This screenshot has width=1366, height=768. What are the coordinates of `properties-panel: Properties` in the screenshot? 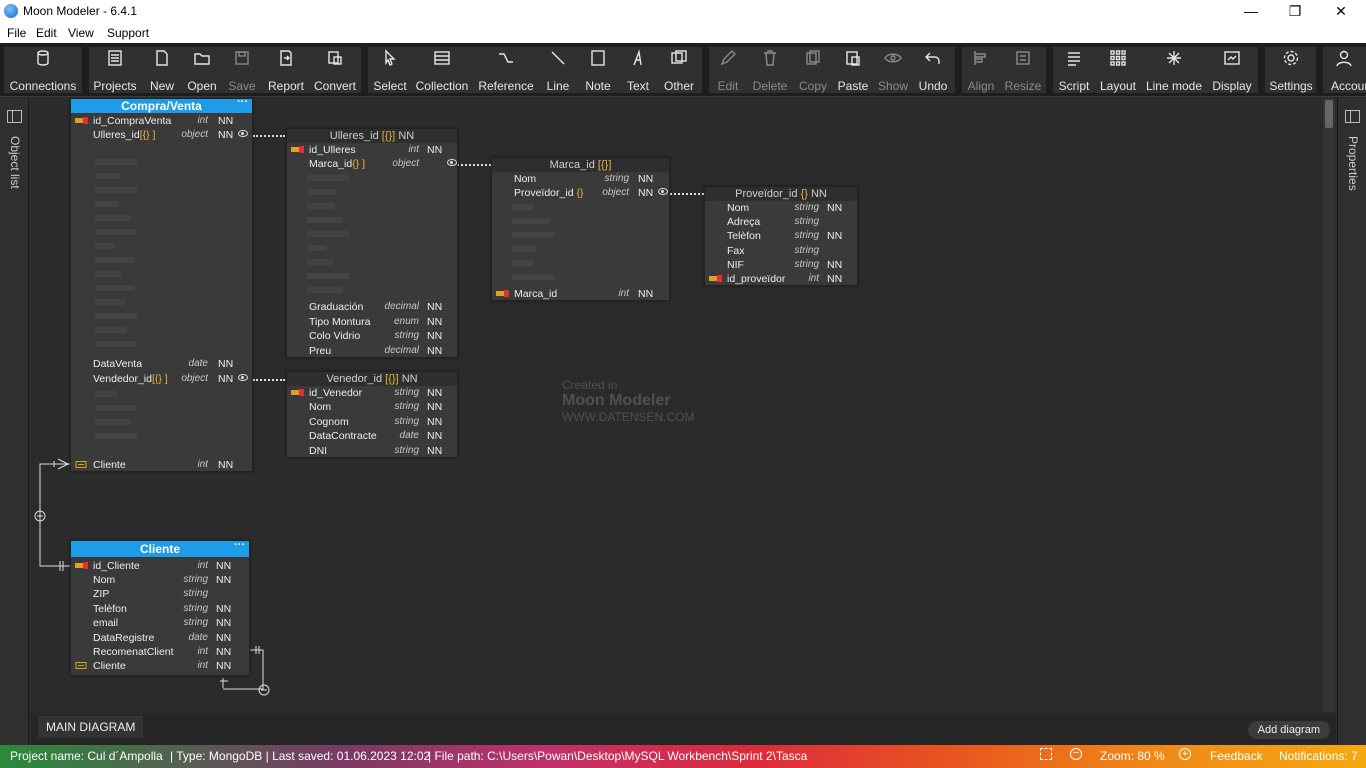 It's located at (1351, 421).